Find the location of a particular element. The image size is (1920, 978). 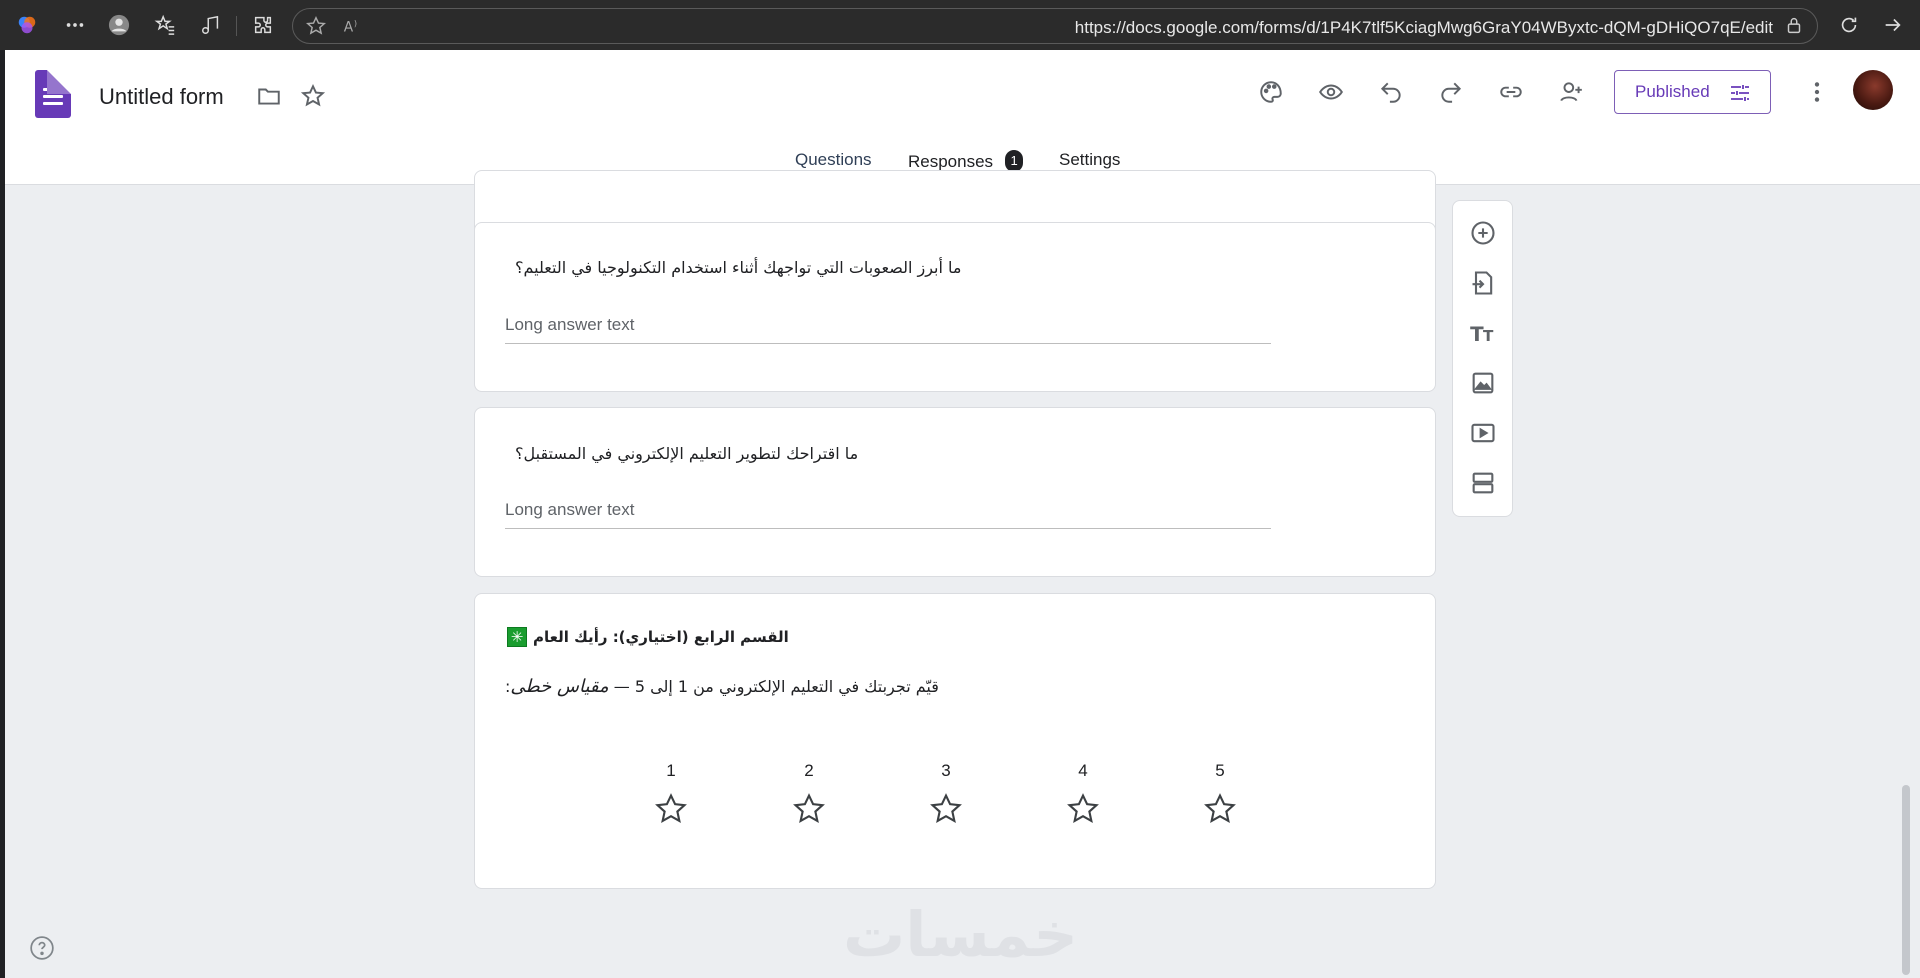

published-label: Published is located at coordinates (1672, 91).